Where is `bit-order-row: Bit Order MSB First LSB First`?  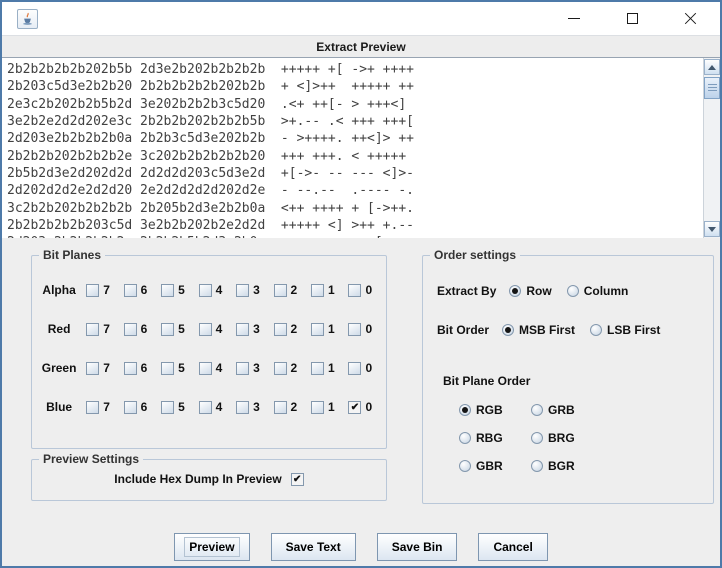 bit-order-row: Bit Order MSB First LSB First is located at coordinates (548, 330).